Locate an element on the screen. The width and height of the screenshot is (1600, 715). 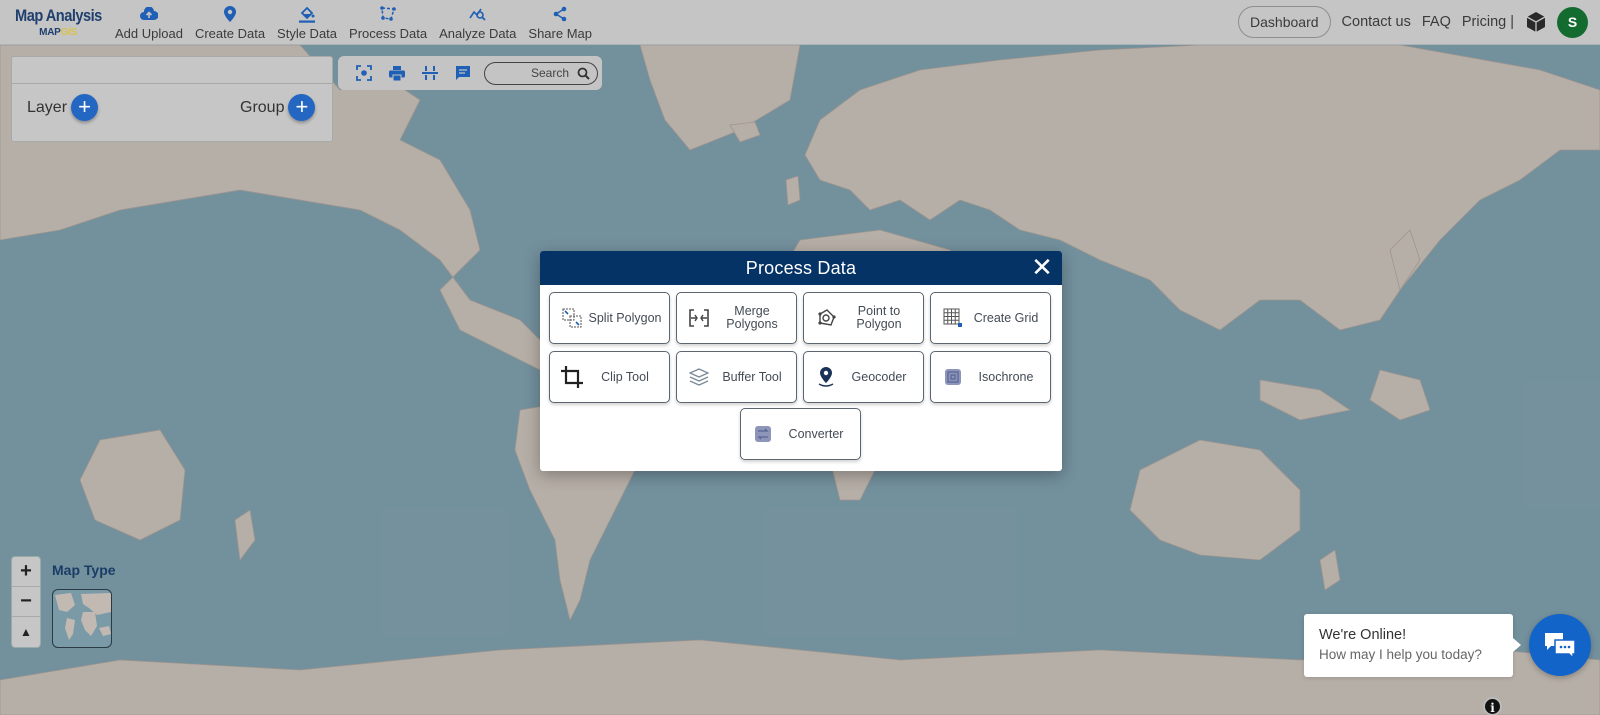
create-grid-button: Create Grid is located at coordinates (990, 318).